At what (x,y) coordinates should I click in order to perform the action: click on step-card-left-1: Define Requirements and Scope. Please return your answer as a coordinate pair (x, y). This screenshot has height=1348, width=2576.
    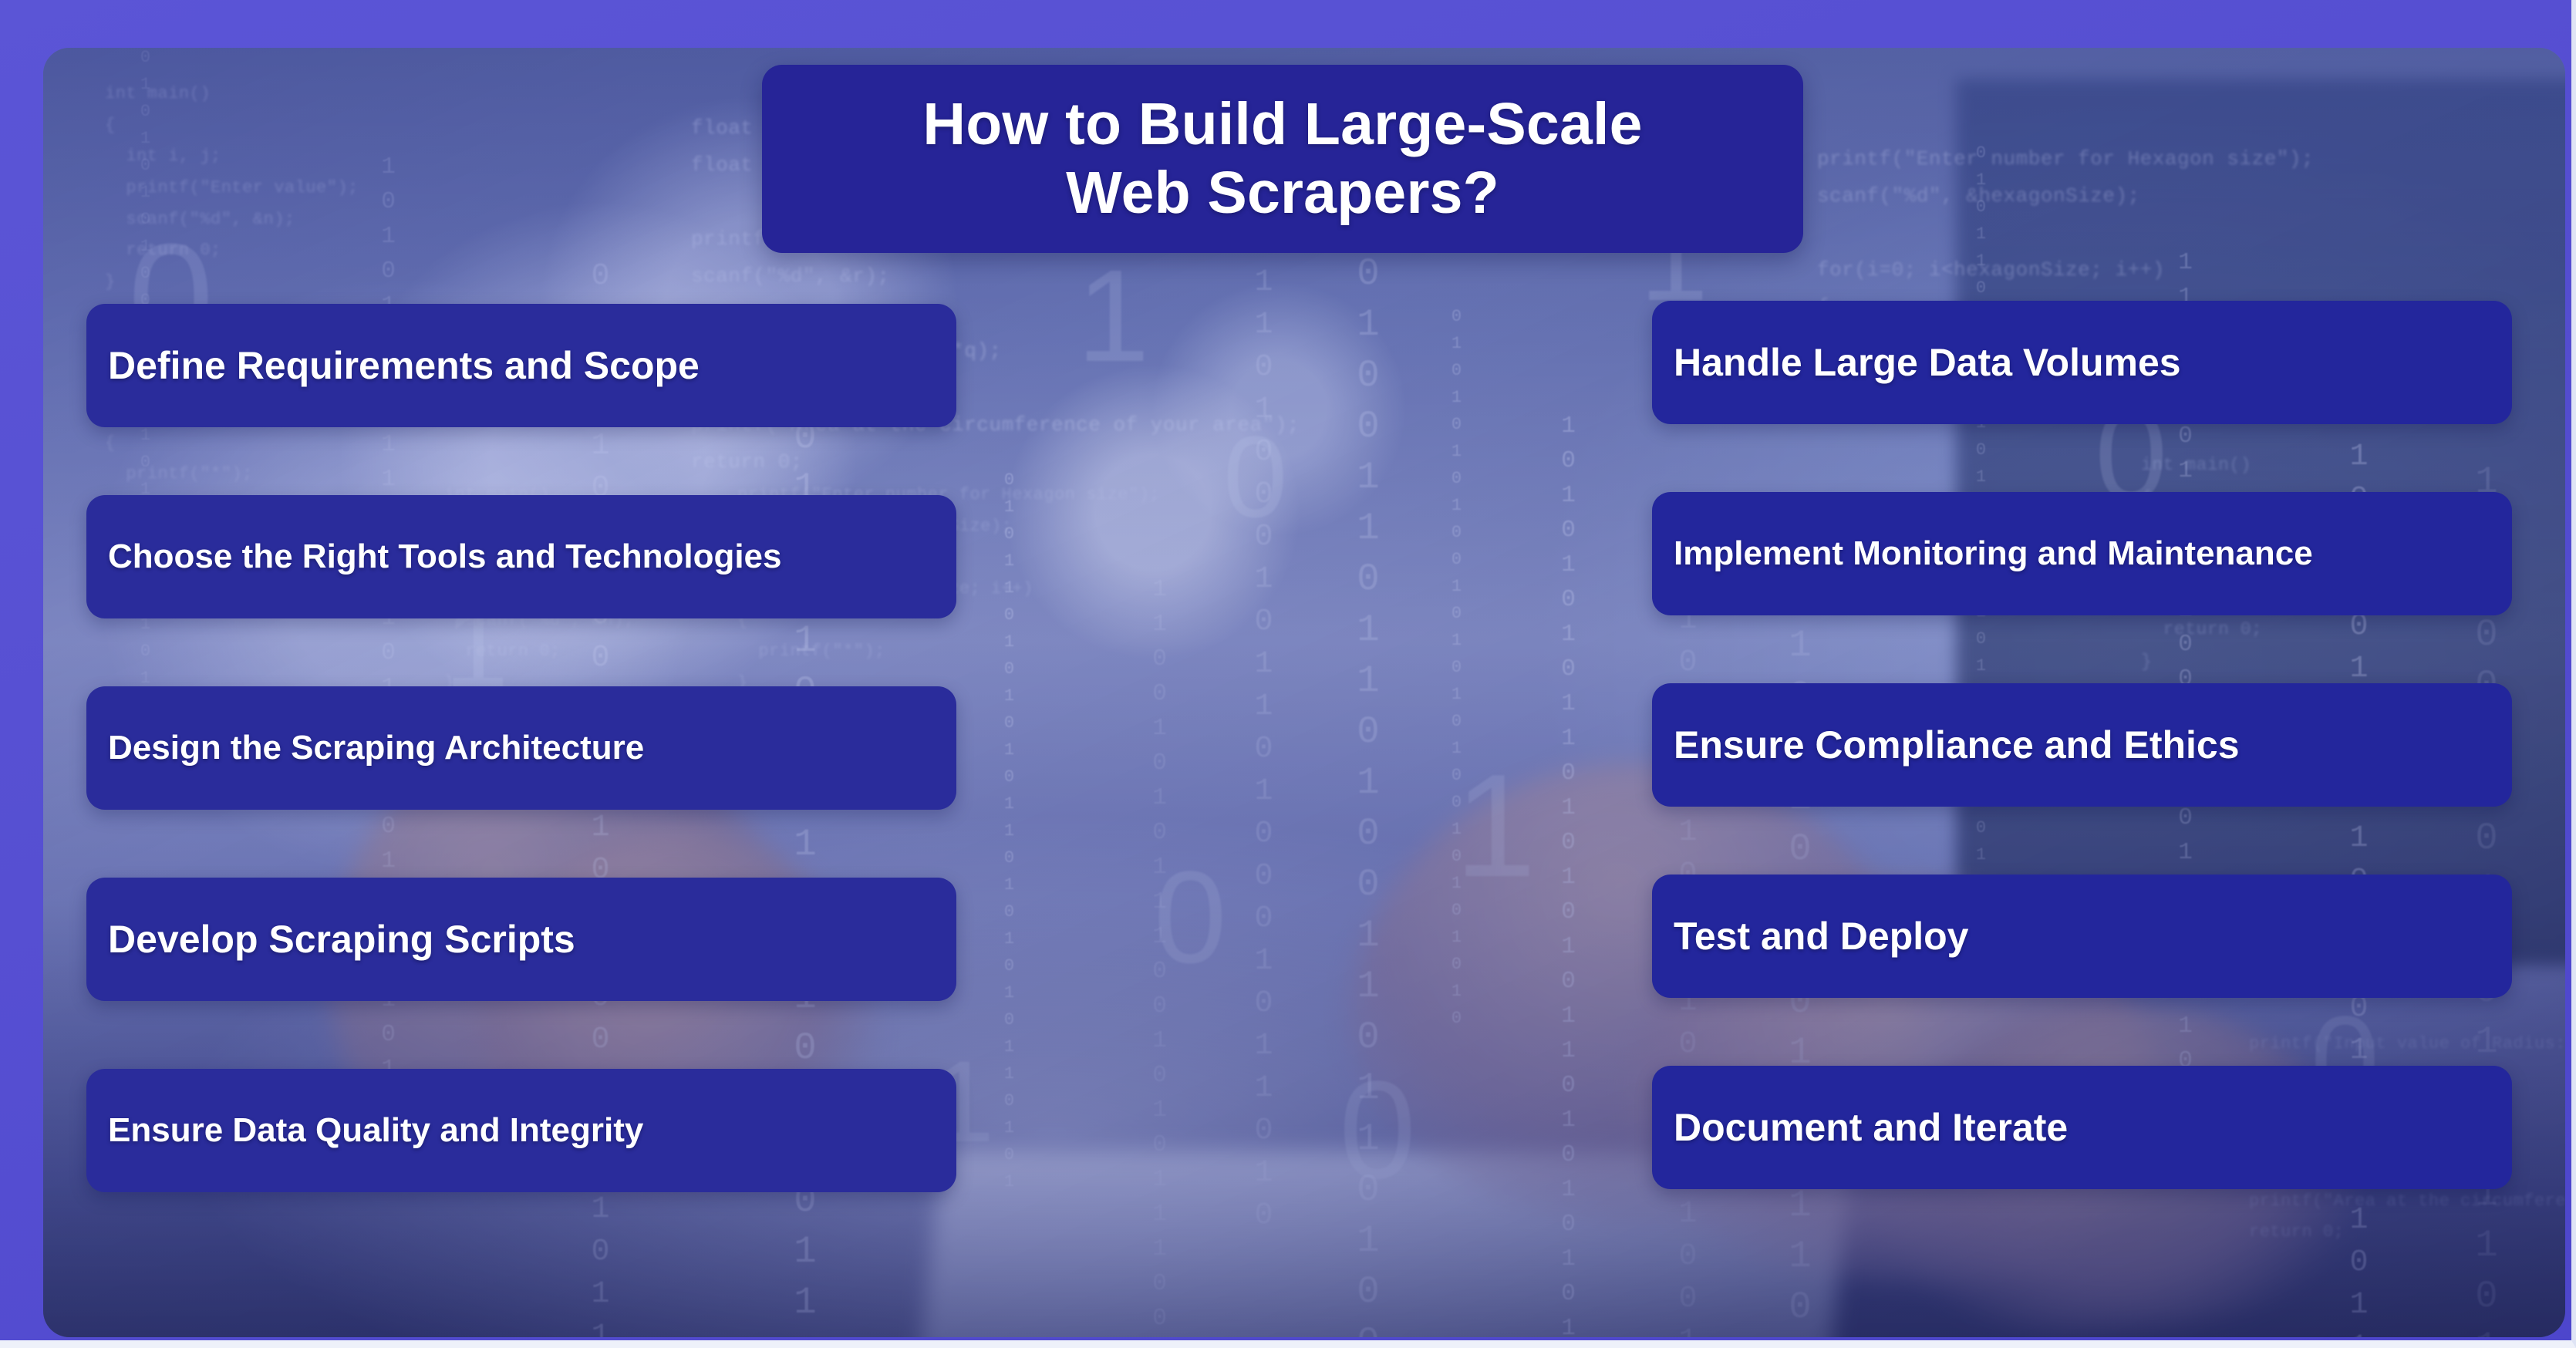
    Looking at the image, I should click on (521, 365).